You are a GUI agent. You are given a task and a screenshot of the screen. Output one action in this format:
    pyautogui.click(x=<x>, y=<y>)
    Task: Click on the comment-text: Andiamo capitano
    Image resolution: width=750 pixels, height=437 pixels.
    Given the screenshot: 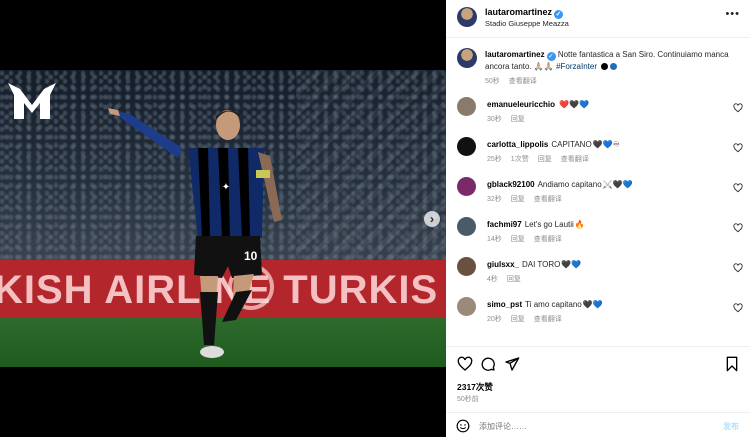 What is the action you would take?
    pyautogui.click(x=569, y=184)
    